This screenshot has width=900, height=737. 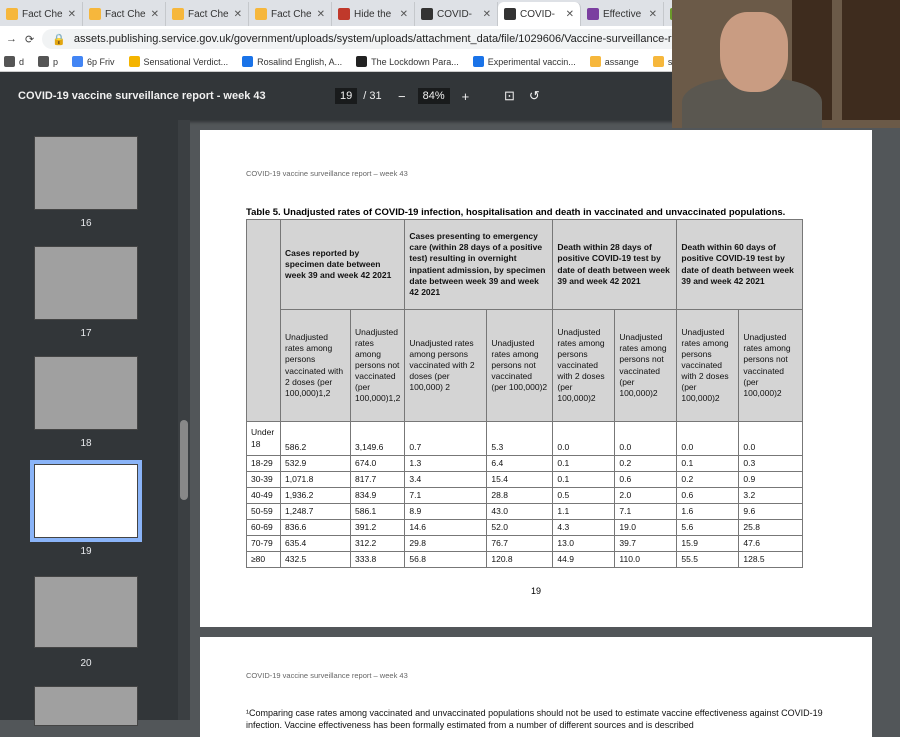 What do you see at coordinates (646, 528) in the screenshot?
I see `table-cell: 19.0` at bounding box center [646, 528].